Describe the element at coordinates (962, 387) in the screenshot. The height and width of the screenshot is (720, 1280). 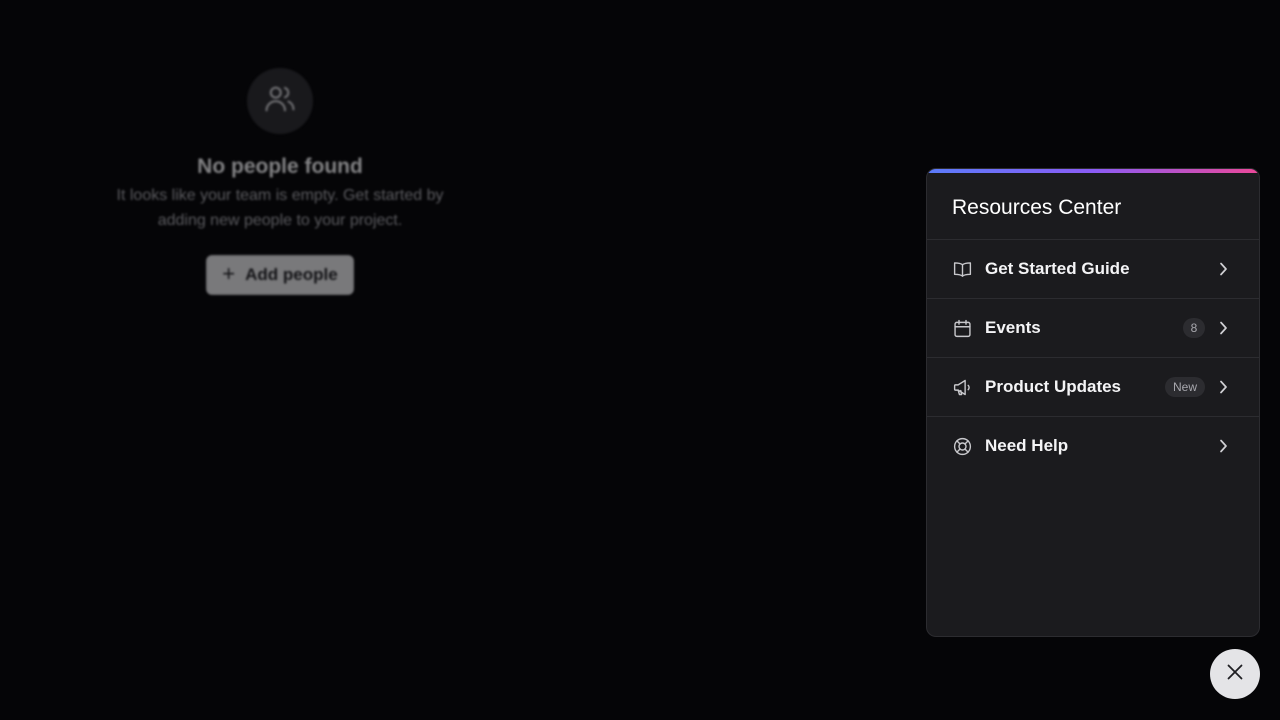
I see `megaphone-icon` at that location.